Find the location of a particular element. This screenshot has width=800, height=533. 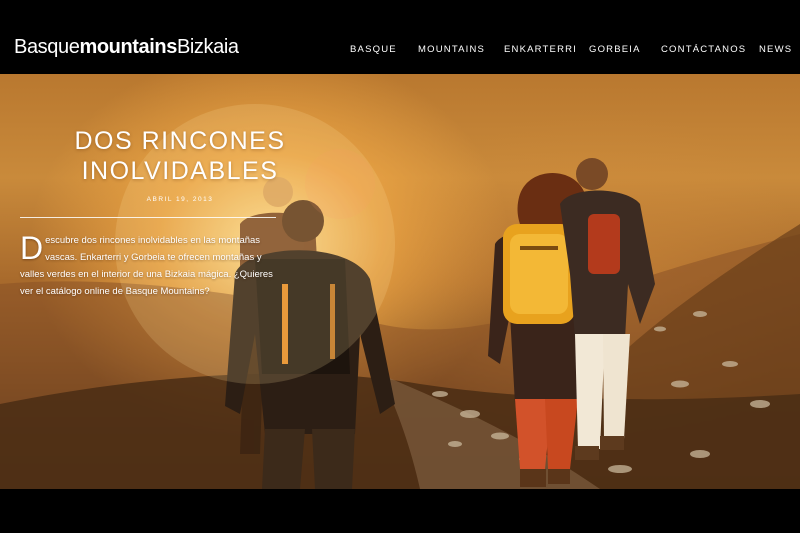

hero-title: DOS RINCONES INOLVIDABLES is located at coordinates (180, 156).